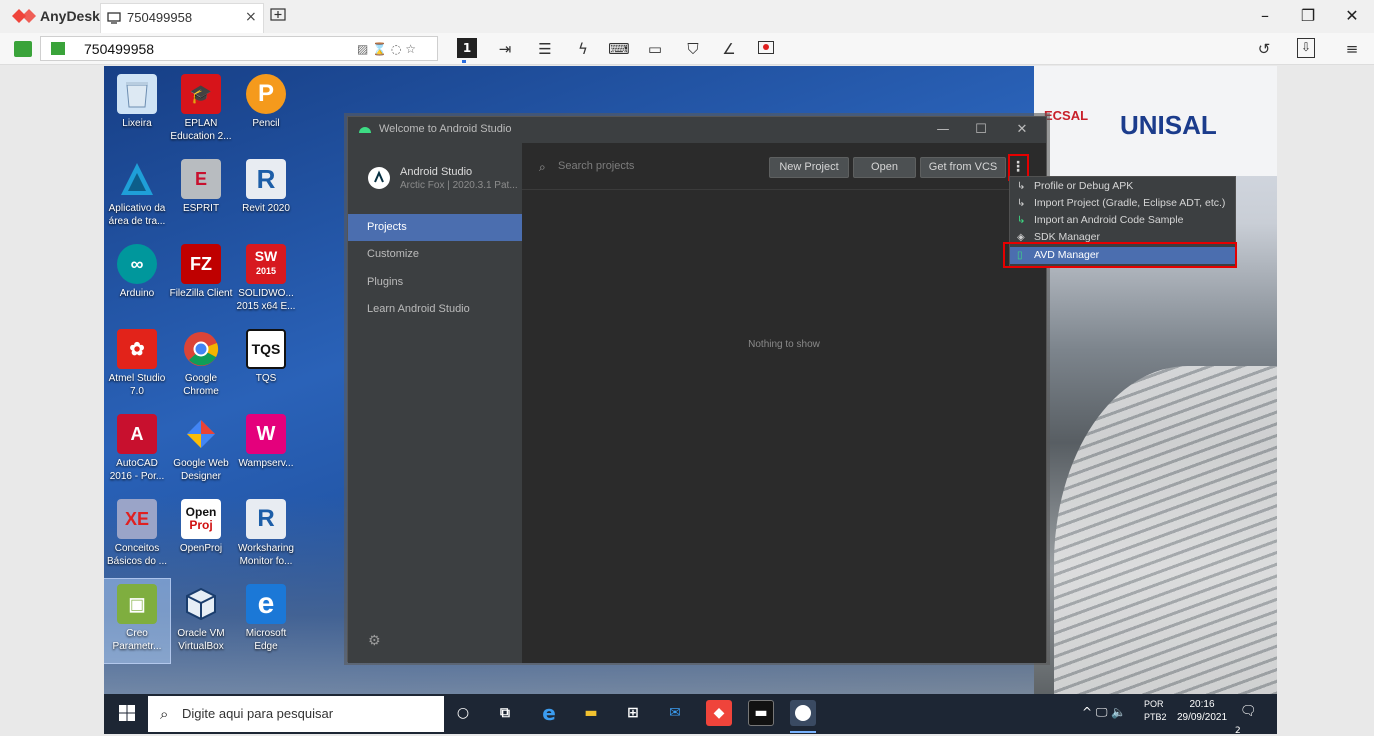 The height and width of the screenshot is (736, 1374). What do you see at coordinates (693, 49) in the screenshot?
I see `permissions-icon: ⛉` at bounding box center [693, 49].